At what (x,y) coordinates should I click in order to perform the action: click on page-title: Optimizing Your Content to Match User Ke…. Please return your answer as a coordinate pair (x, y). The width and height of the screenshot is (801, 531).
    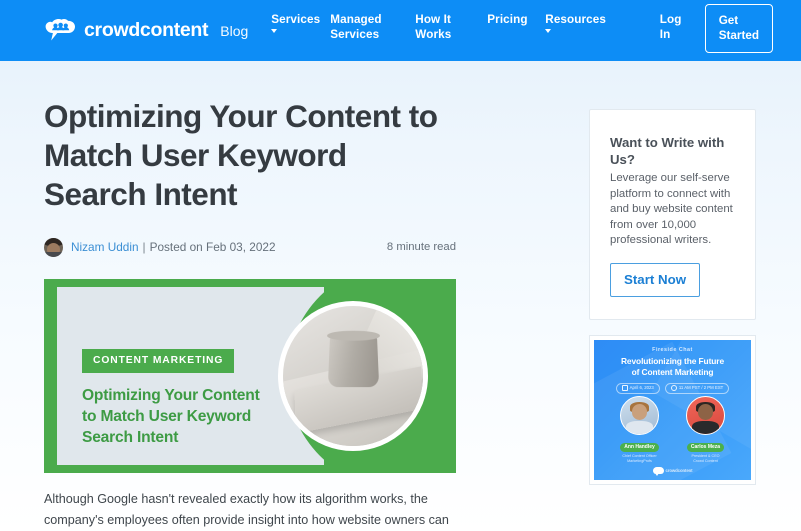
    Looking at the image, I should click on (241, 155).